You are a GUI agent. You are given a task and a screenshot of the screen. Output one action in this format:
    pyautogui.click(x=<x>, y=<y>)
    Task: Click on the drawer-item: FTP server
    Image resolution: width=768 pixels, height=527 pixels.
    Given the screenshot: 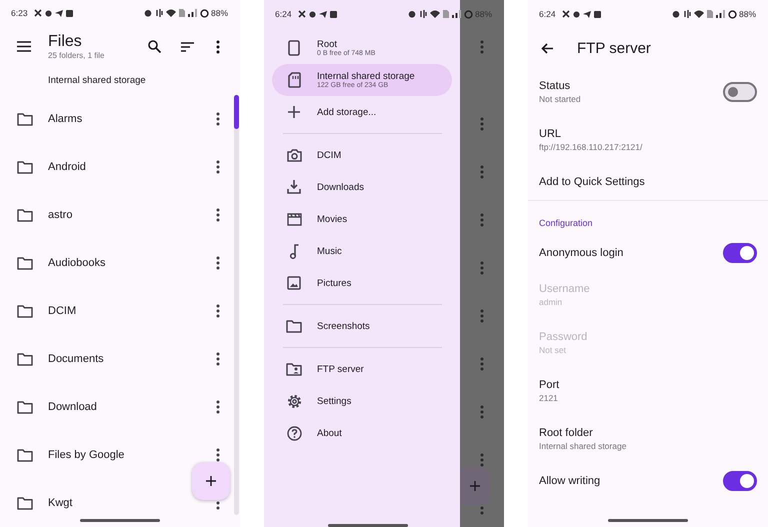 What is the action you would take?
    pyautogui.click(x=362, y=369)
    